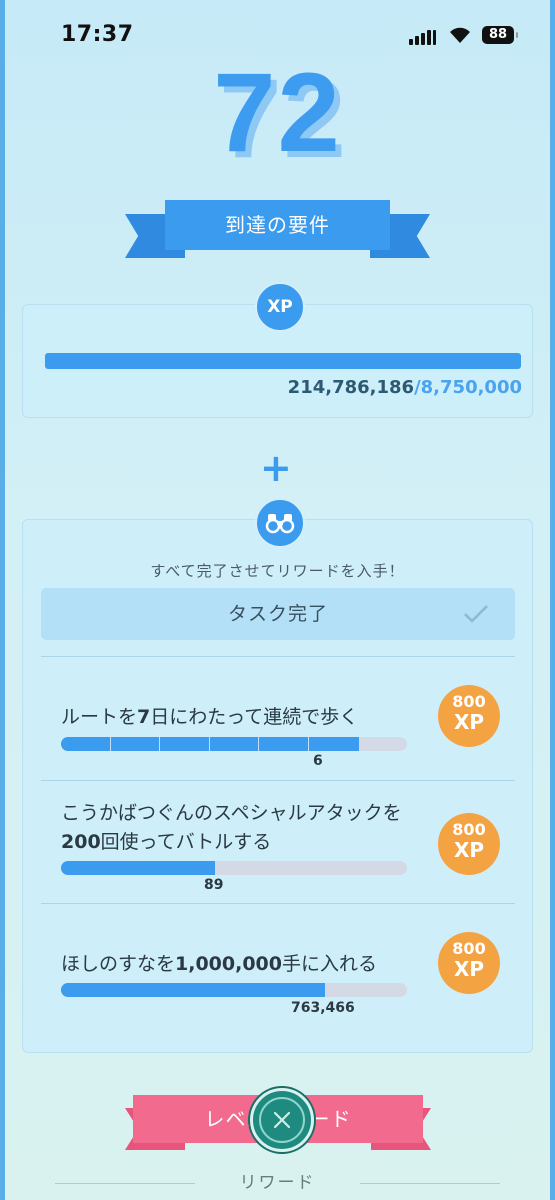 The height and width of the screenshot is (1200, 555). I want to click on task-progress-value: 6, so click(318, 761).